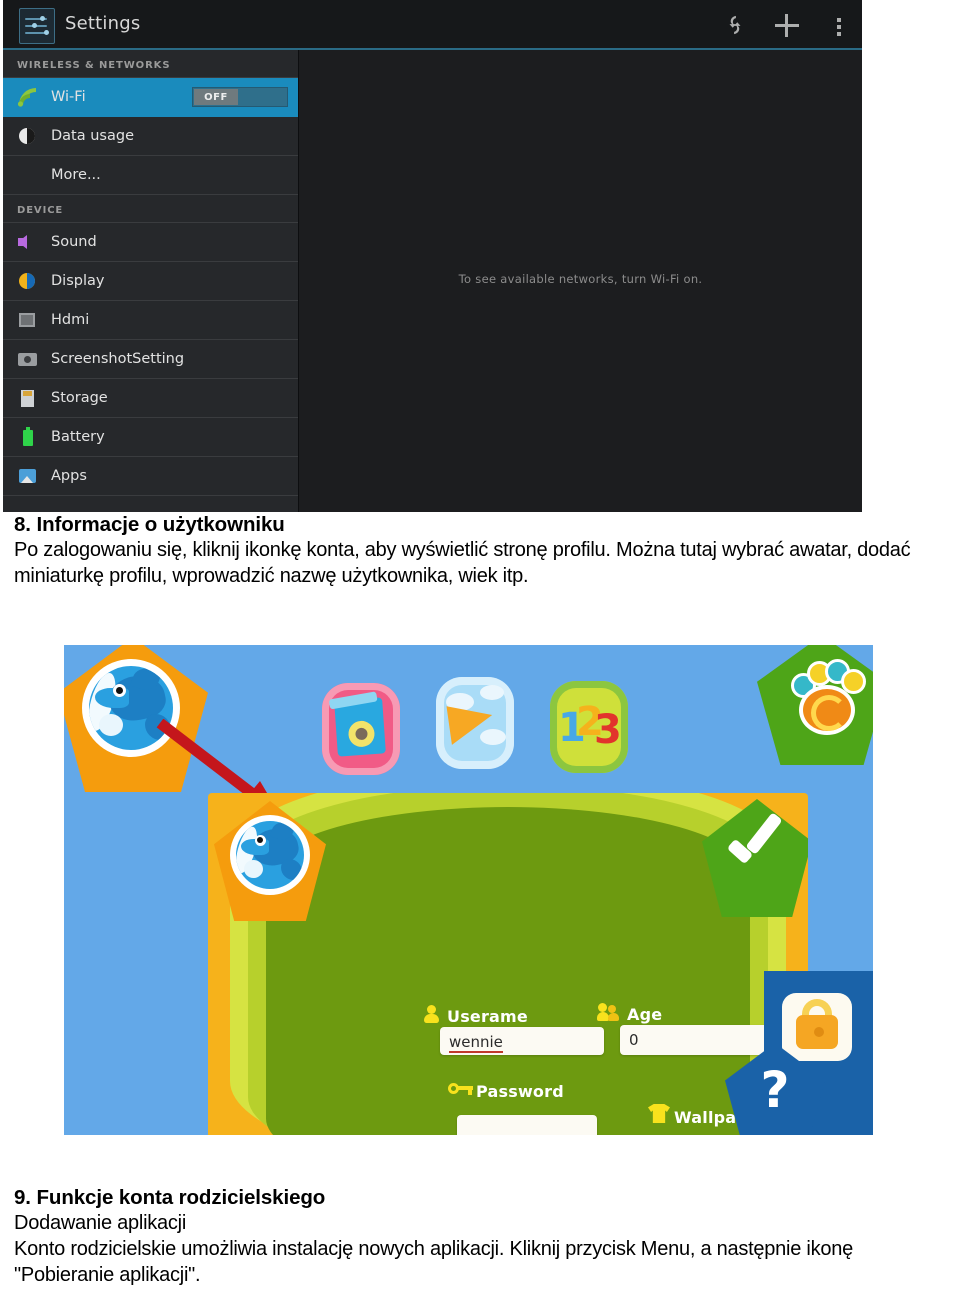 This screenshot has height=1309, width=960. Describe the element at coordinates (28, 136) in the screenshot. I see `data-usage-icon` at that location.